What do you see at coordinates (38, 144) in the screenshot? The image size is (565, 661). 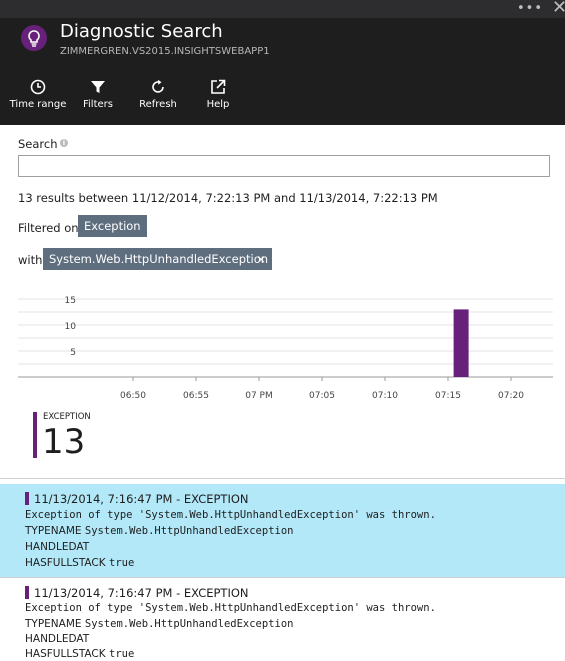 I see `search-label: Search` at bounding box center [38, 144].